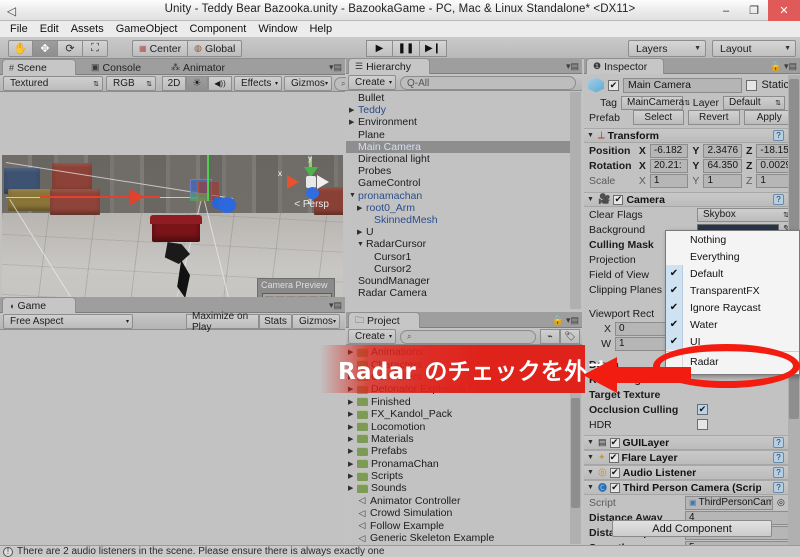 Image resolution: width=800 pixels, height=557 pixels. Describe the element at coordinates (406, 48) in the screenshot. I see `pause-button: ❚❚` at that location.